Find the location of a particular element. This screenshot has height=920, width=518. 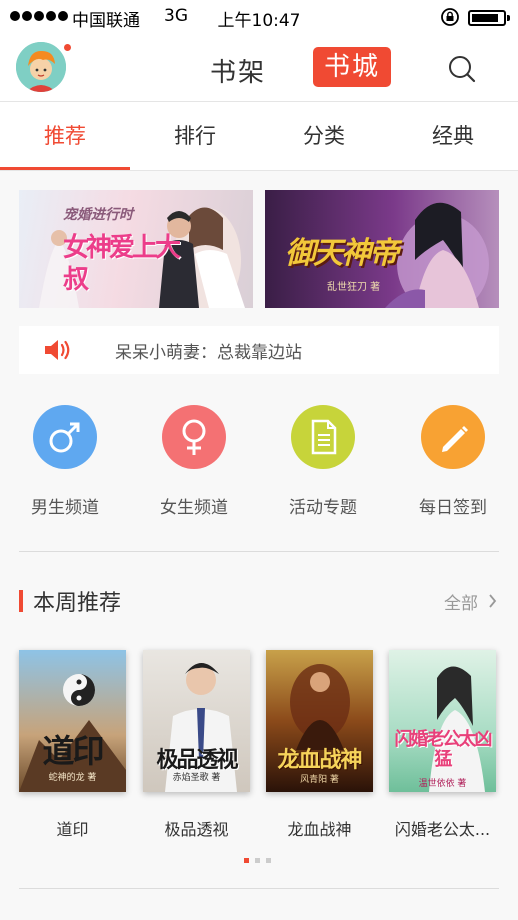

banner-romance: 宠婚进行时 女神爱上大叔 is located at coordinates (136, 249).